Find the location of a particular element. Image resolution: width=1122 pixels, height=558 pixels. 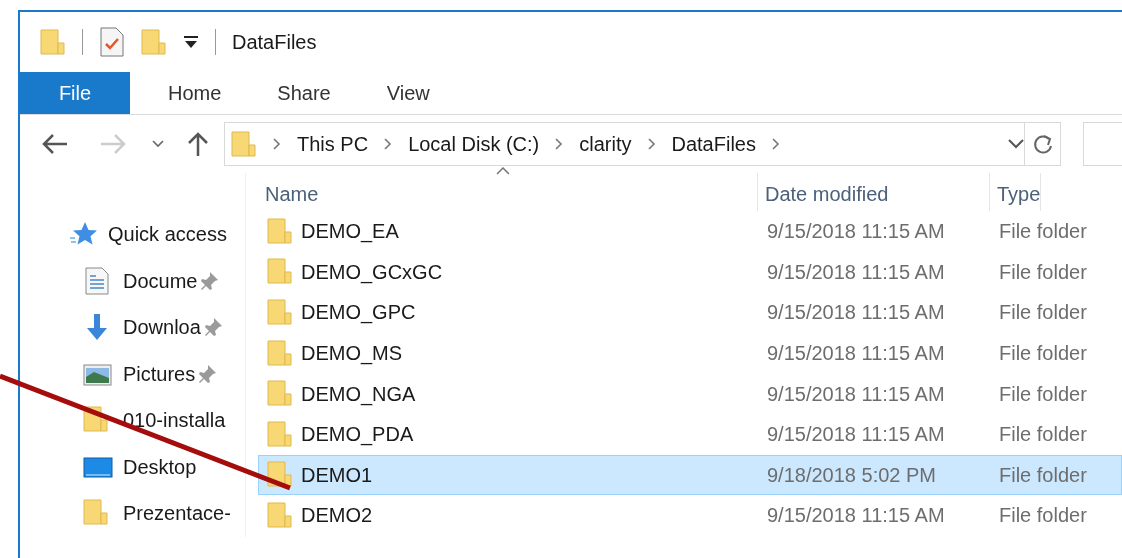

refresh-button is located at coordinates (1043, 144).